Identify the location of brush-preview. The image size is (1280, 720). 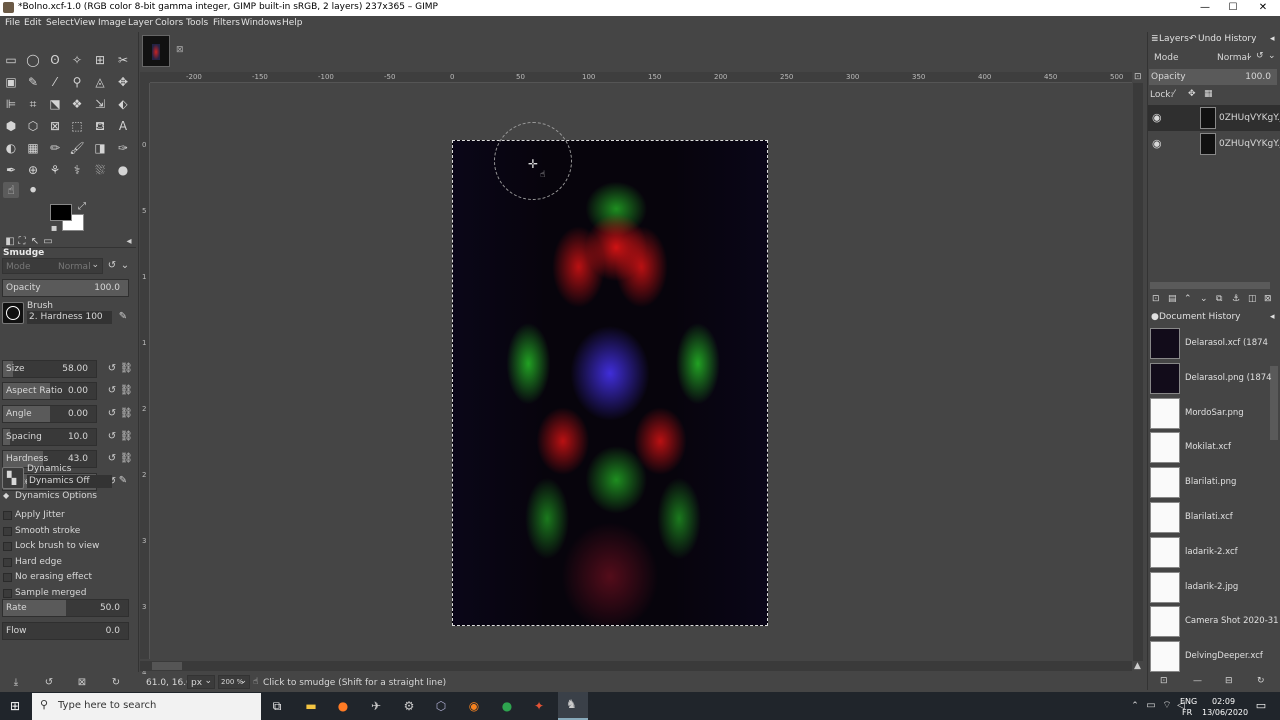
(13, 313).